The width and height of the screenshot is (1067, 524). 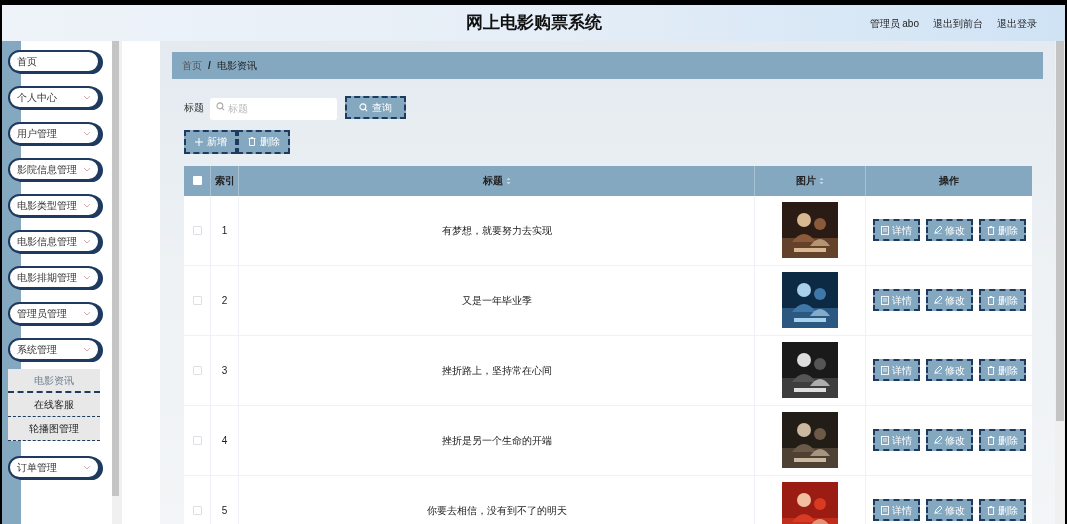 What do you see at coordinates (492, 180) in the screenshot?
I see `column-header: 标题` at bounding box center [492, 180].